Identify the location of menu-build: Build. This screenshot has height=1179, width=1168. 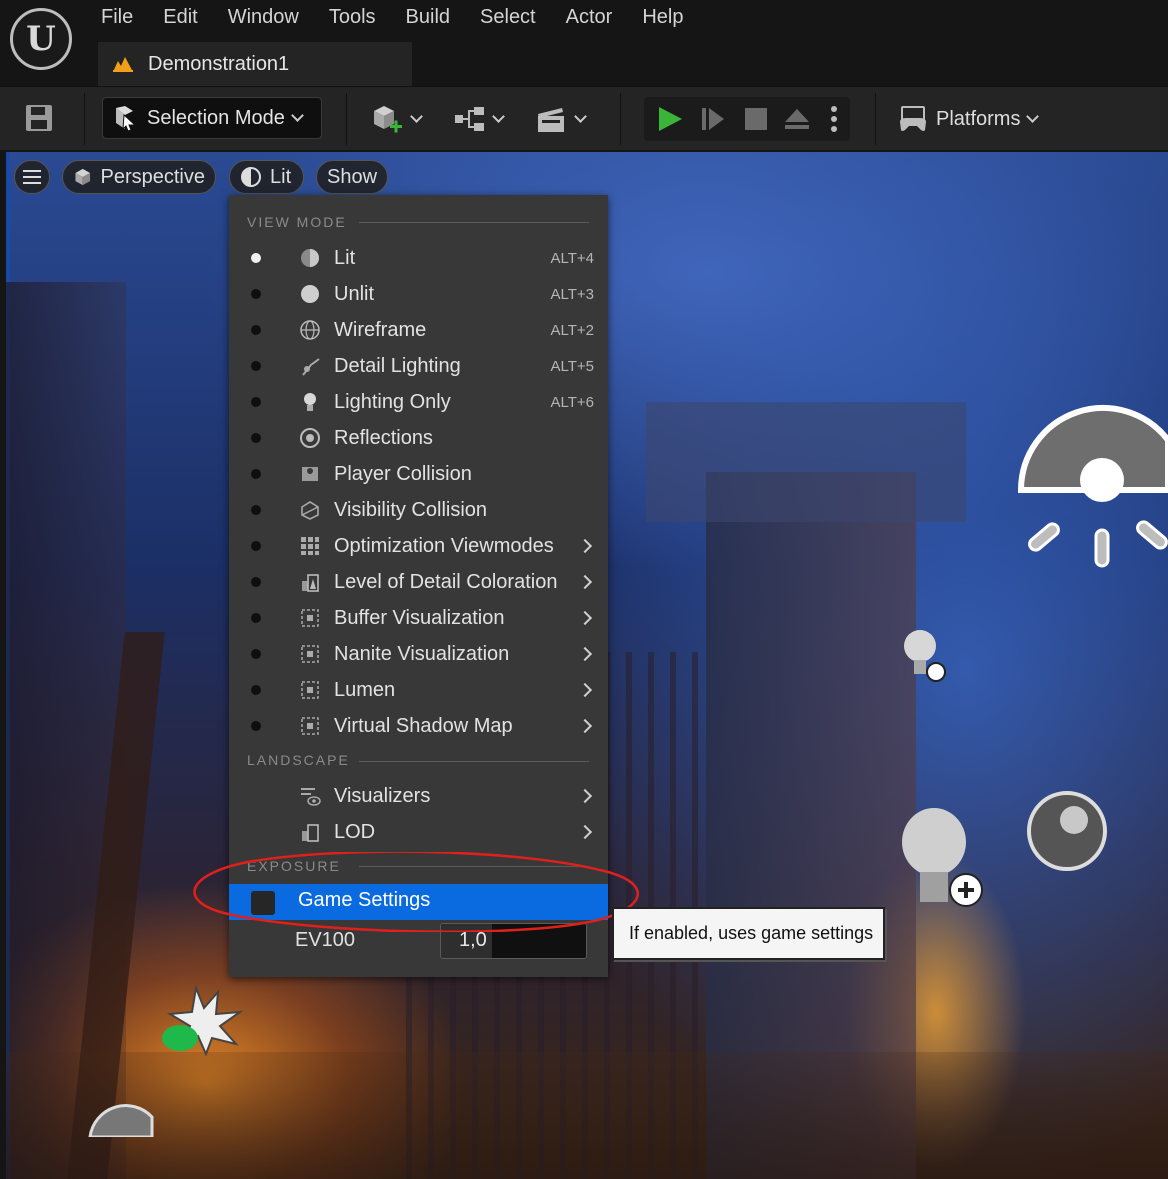
(428, 18).